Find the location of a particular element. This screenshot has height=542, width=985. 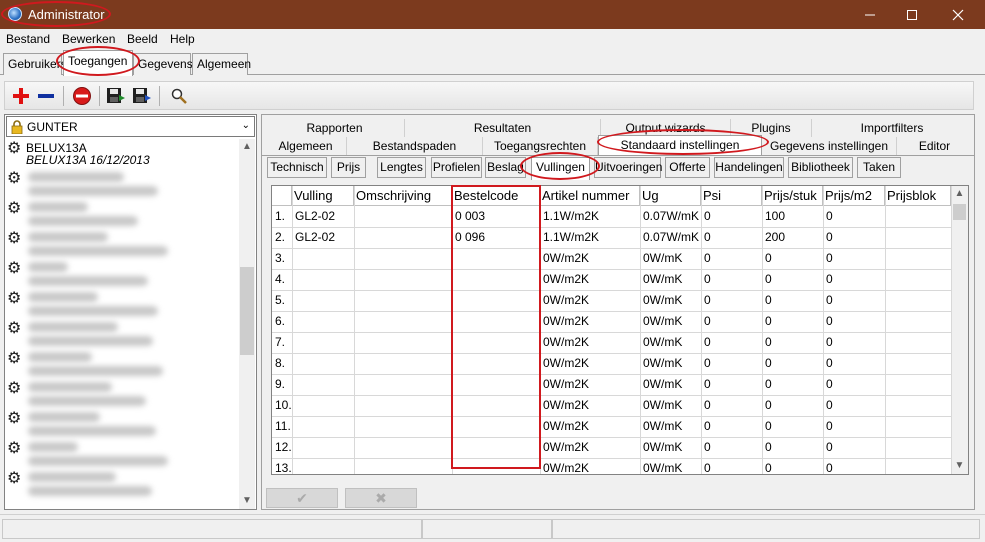

remove-button is located at coordinates (46, 96).